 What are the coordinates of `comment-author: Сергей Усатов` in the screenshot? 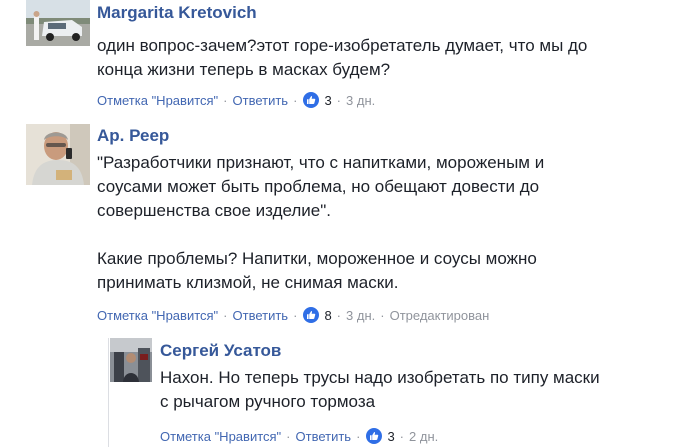 It's located at (220, 351).